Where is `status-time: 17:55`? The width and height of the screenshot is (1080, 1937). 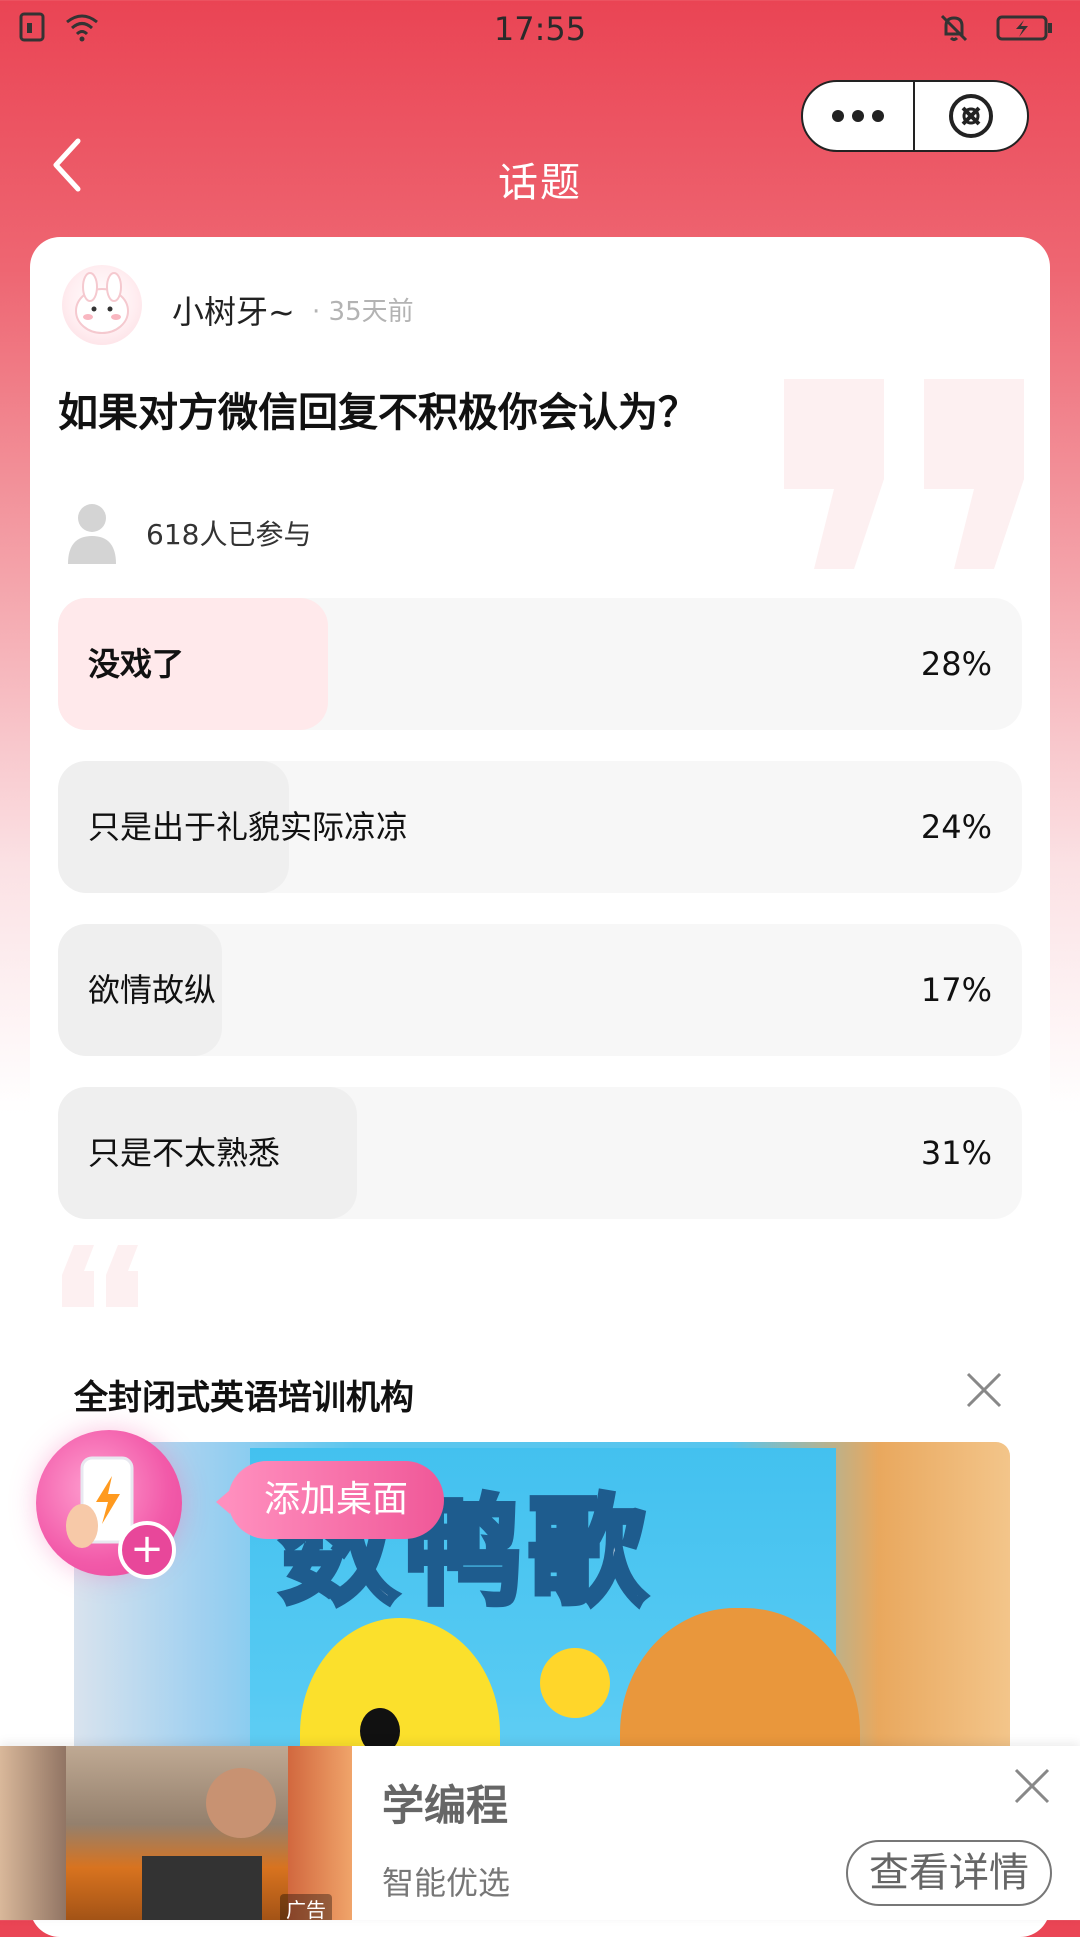
status-time: 17:55 is located at coordinates (540, 29).